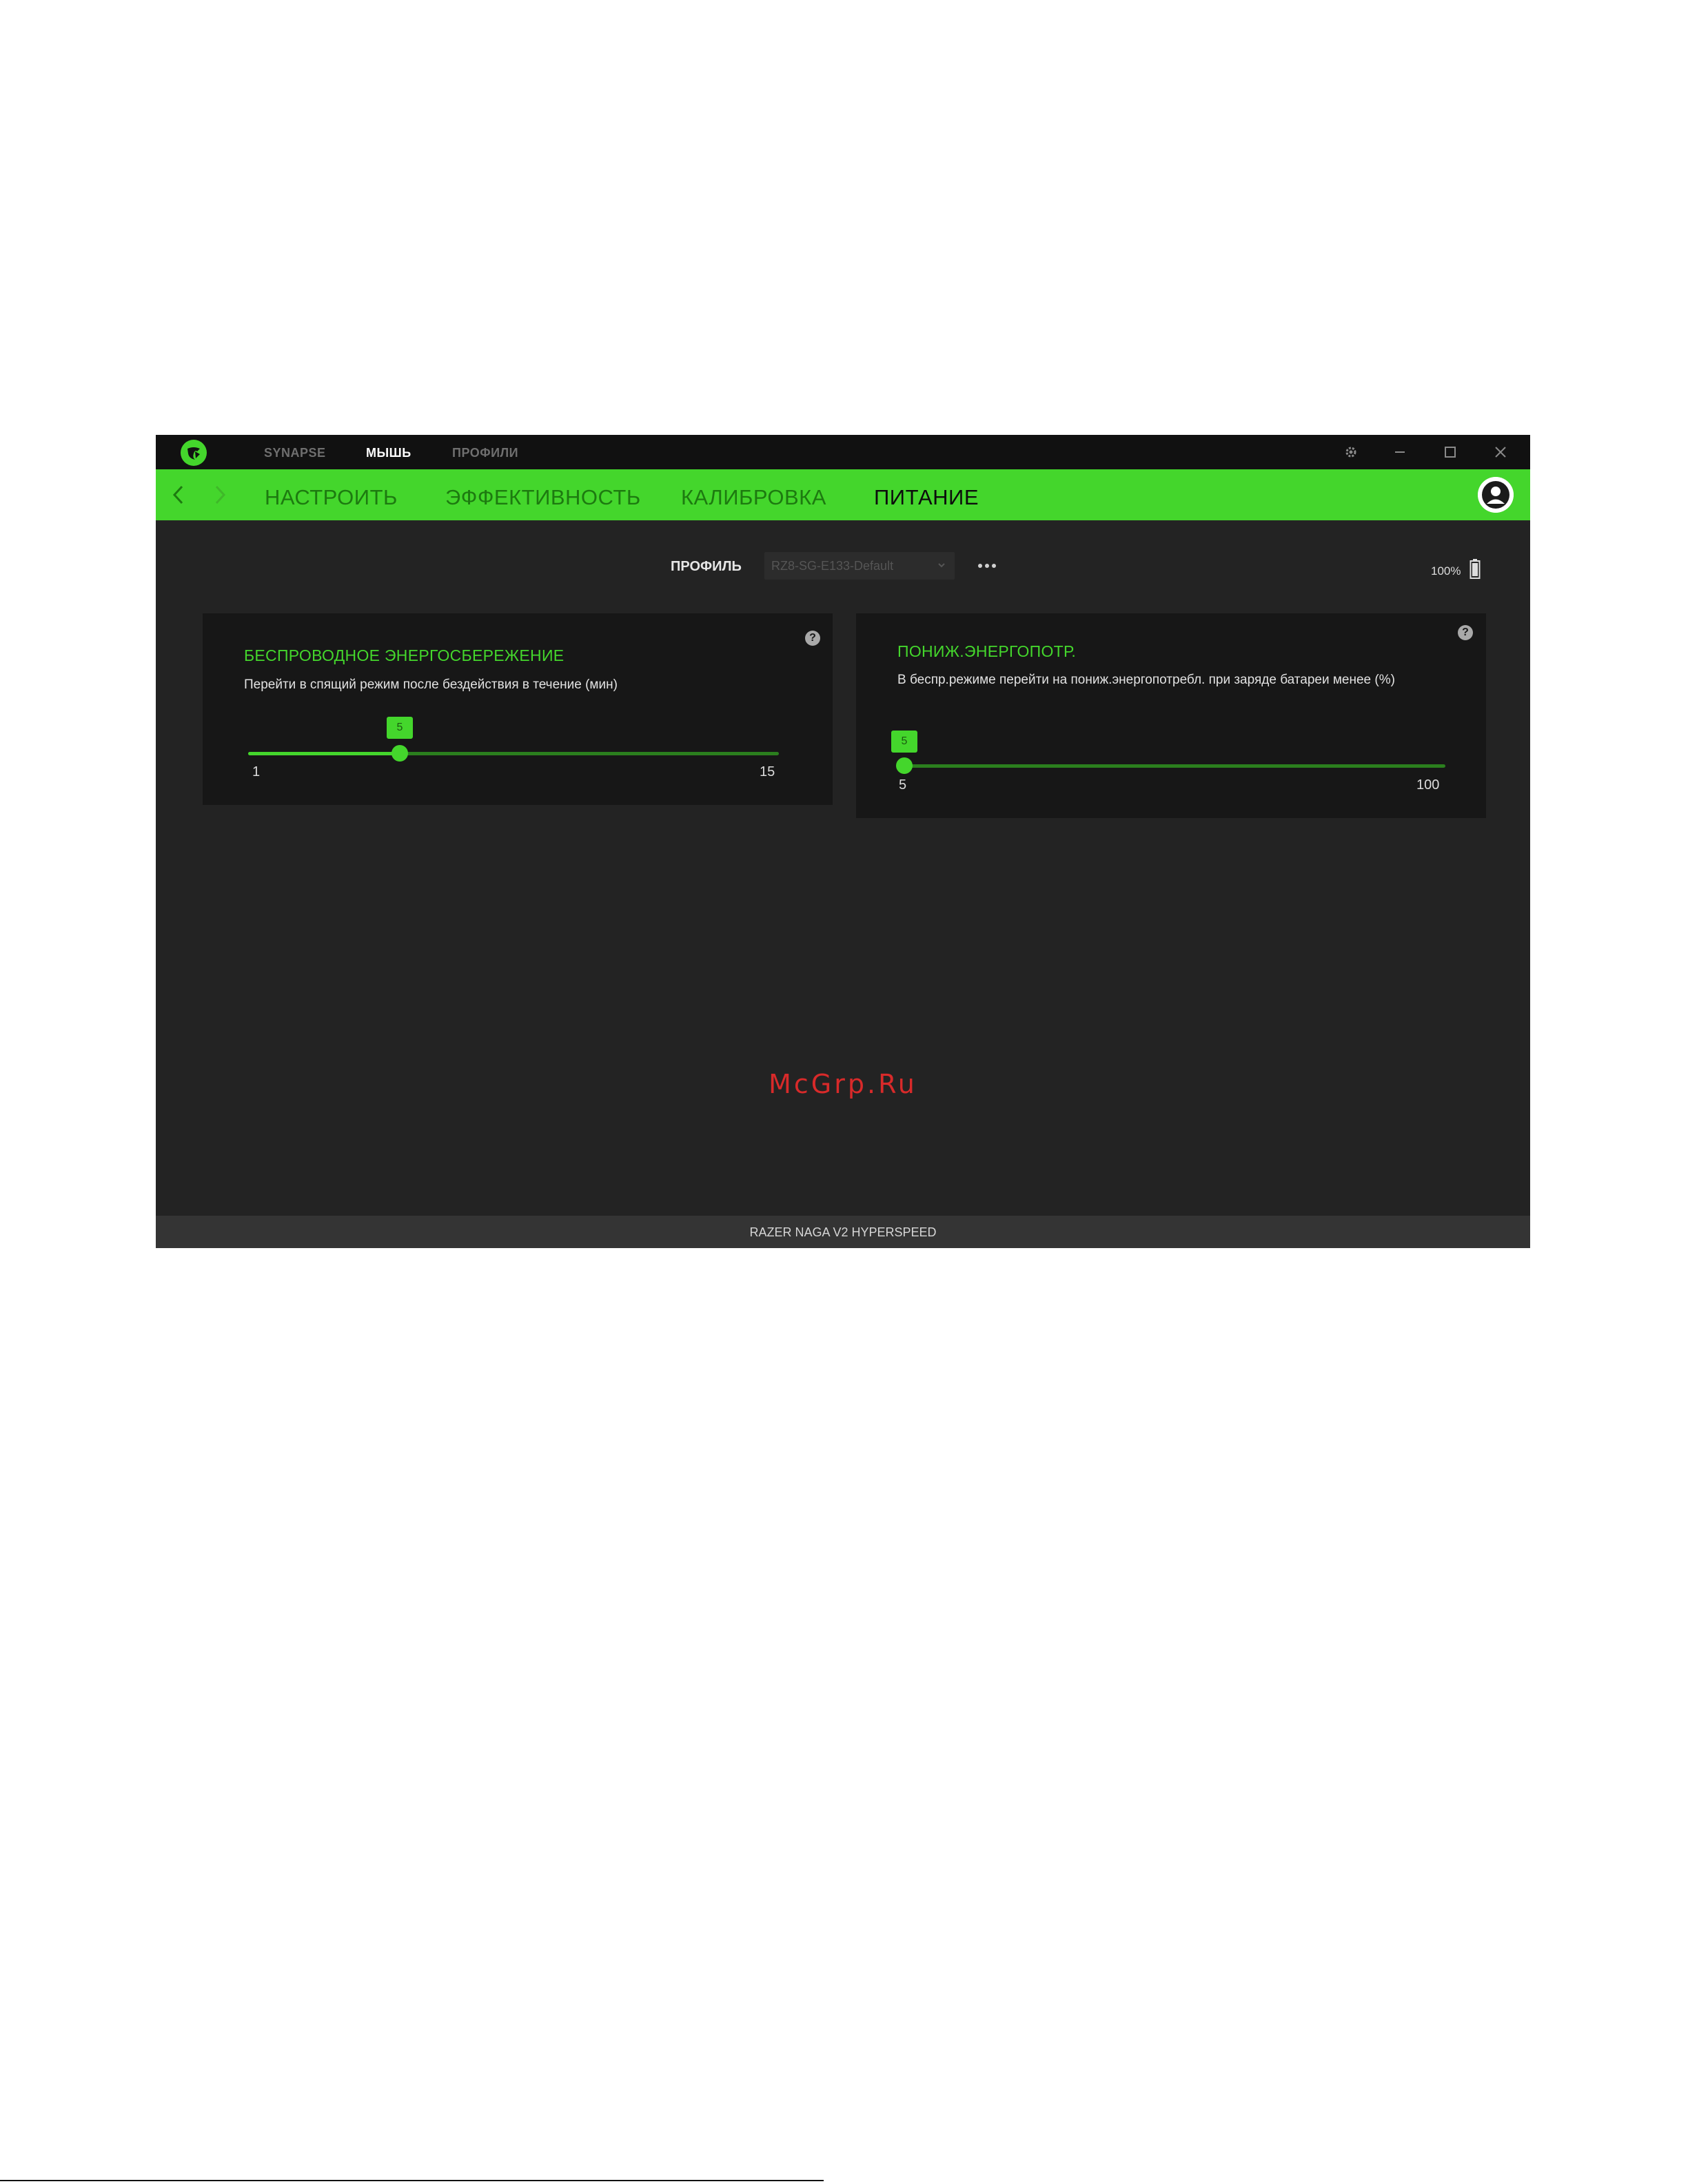  Describe the element at coordinates (388, 453) in the screenshot. I see `tab-mouse: МЫШЬ` at that location.